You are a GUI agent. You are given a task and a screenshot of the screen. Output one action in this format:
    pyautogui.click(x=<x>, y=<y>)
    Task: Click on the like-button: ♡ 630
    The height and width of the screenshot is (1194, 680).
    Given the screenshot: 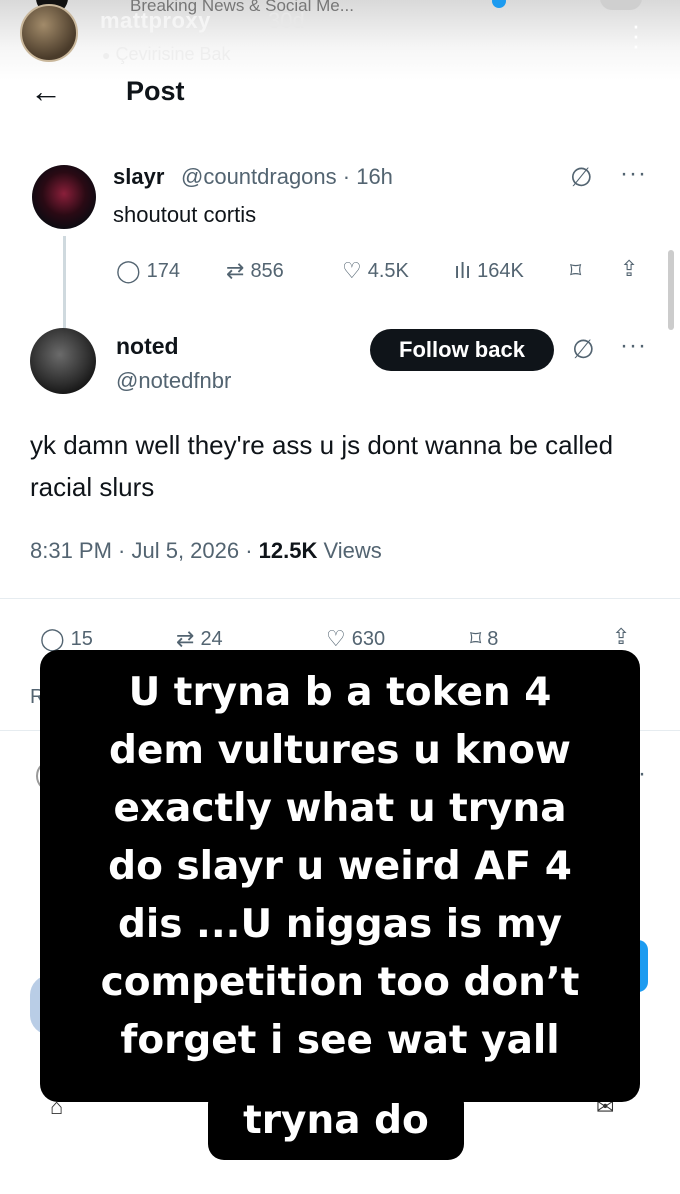 What is the action you would take?
    pyautogui.click(x=355, y=639)
    